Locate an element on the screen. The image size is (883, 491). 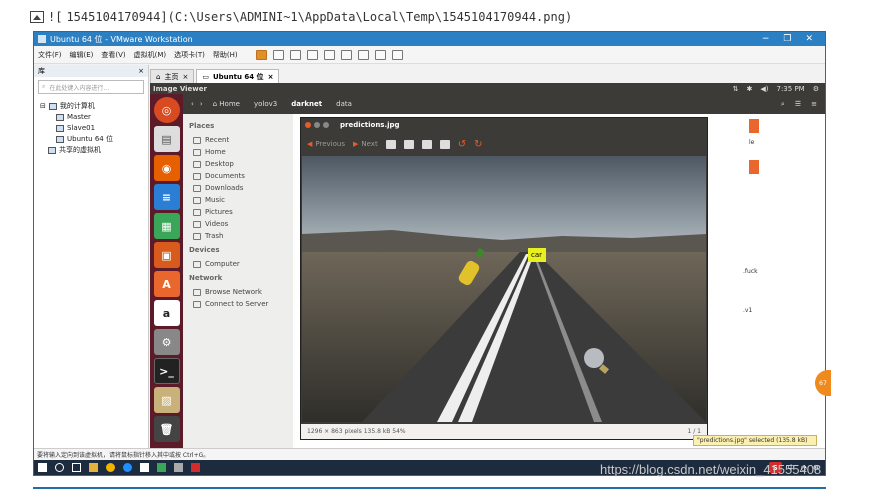
files-icon: ▤ is located at coordinates (166, 139).